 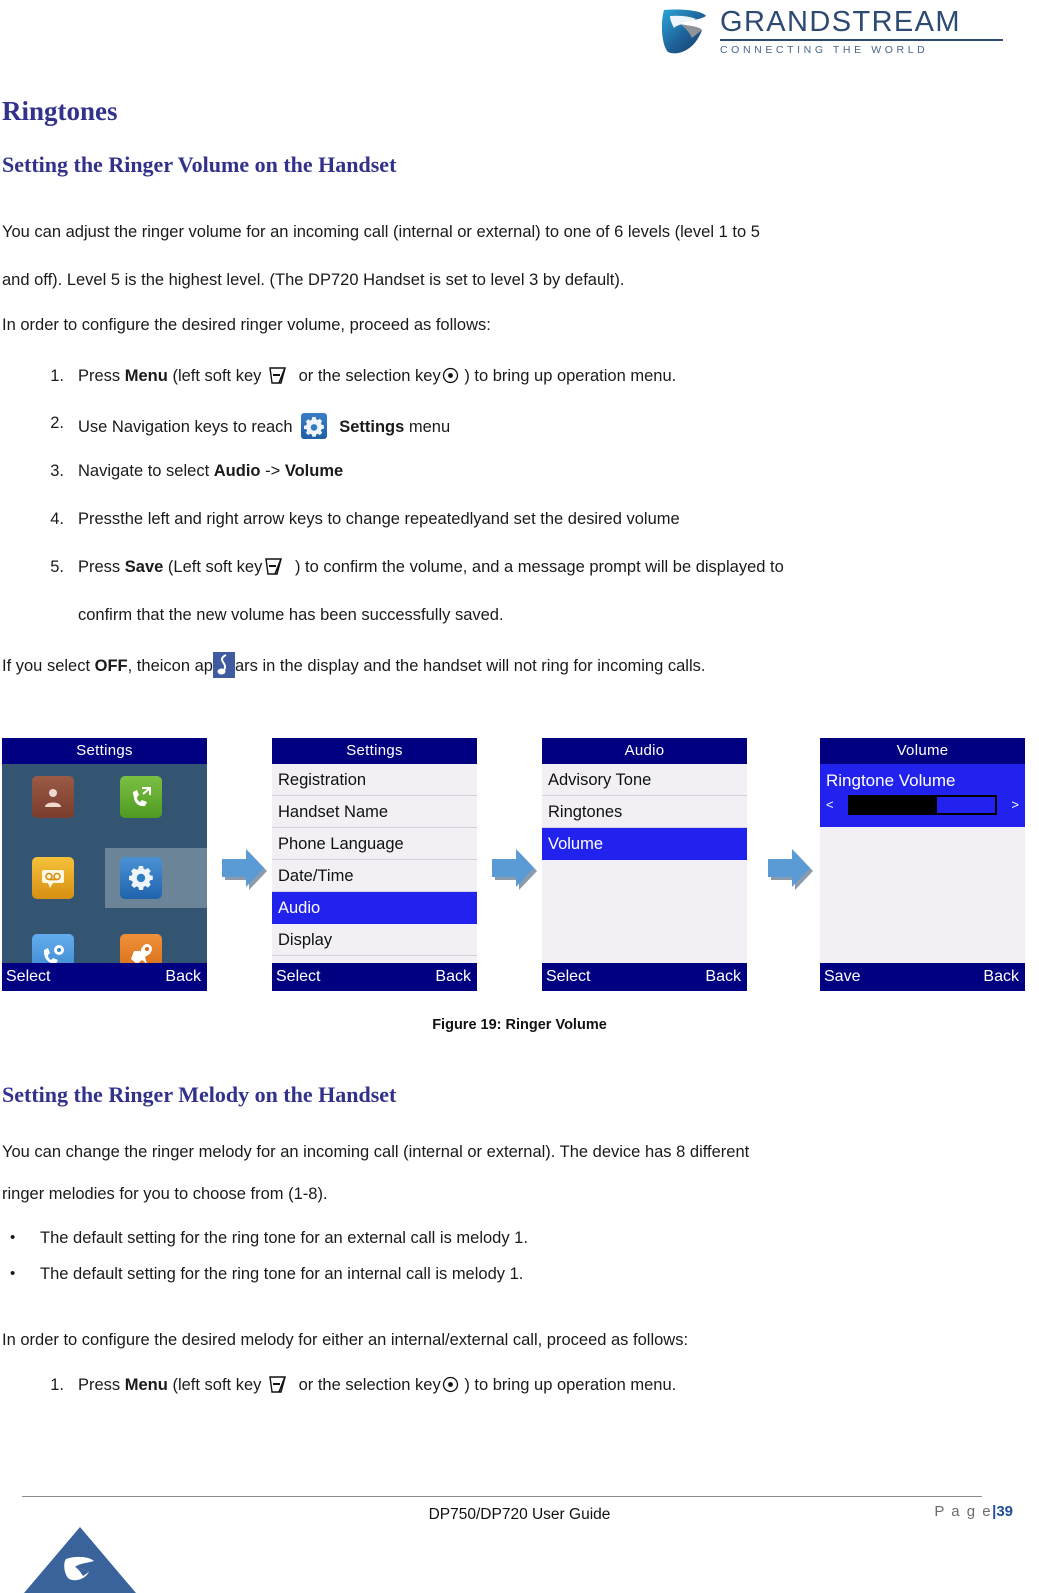 What do you see at coordinates (519, 1514) in the screenshot?
I see `footer-doc-title: DP750/DP720 User Guide` at bounding box center [519, 1514].